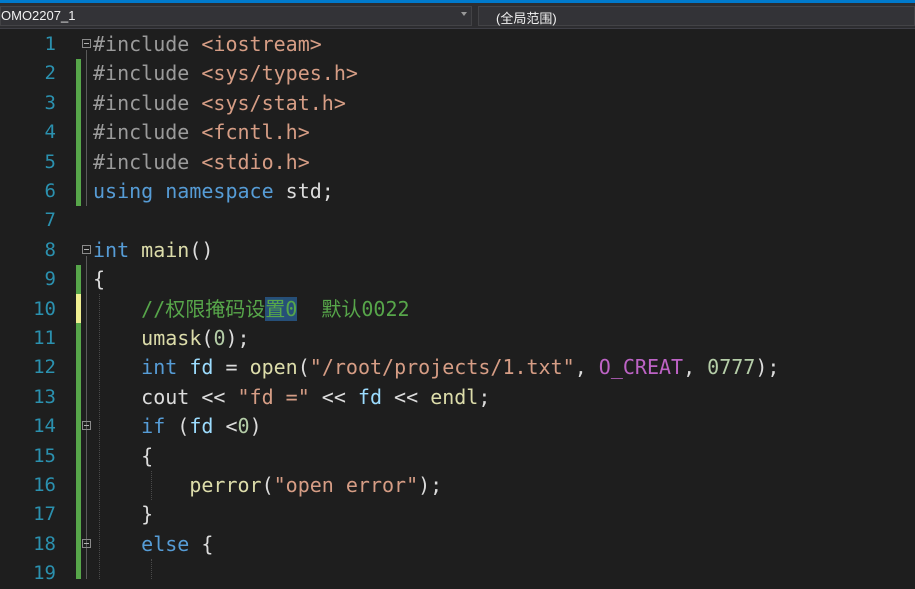 This screenshot has width=915, height=589. I want to click on code-text: {, so click(123, 456).